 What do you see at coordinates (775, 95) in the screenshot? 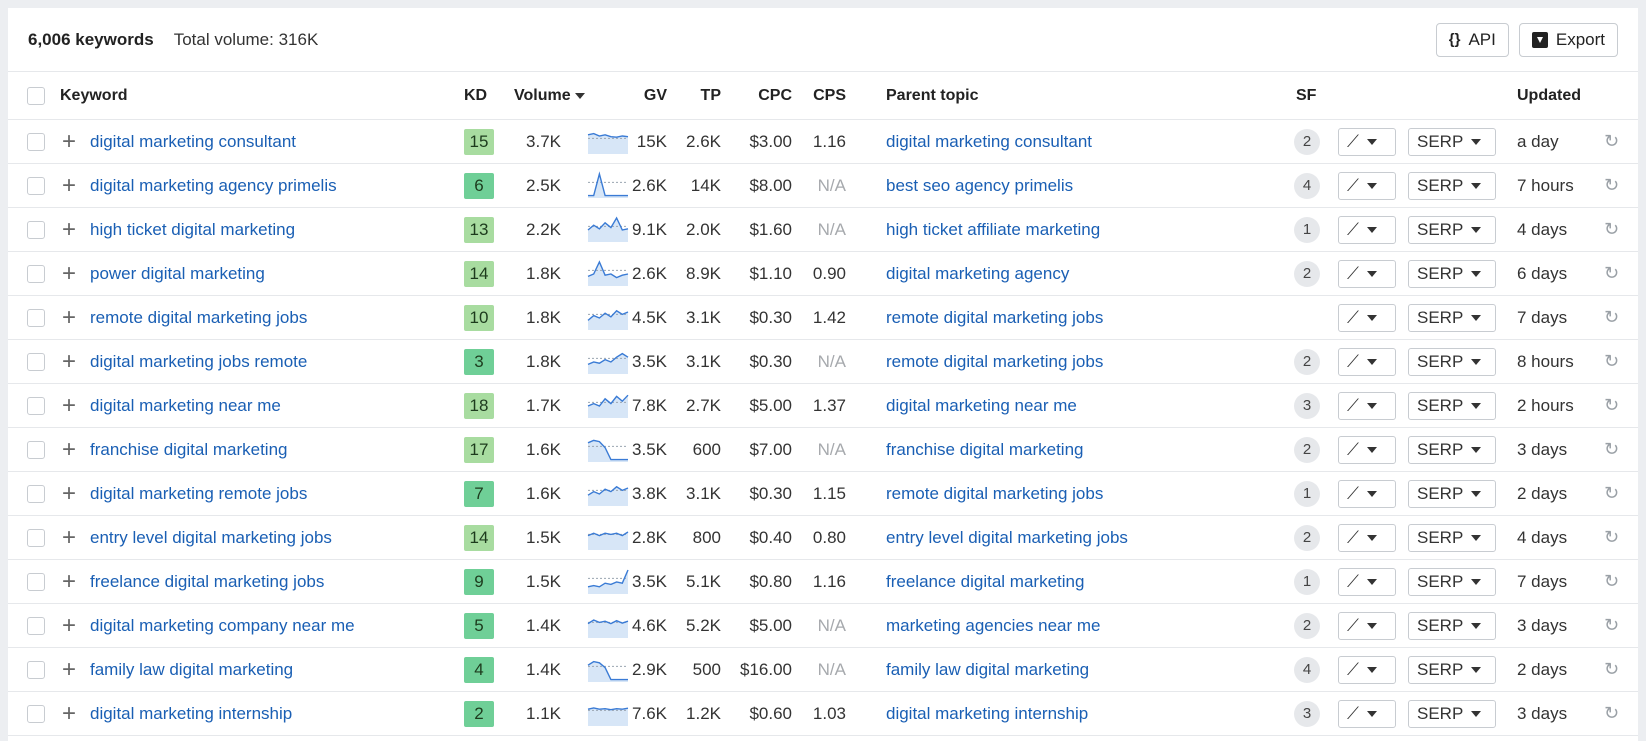
I see `col-cpc: CPC` at bounding box center [775, 95].